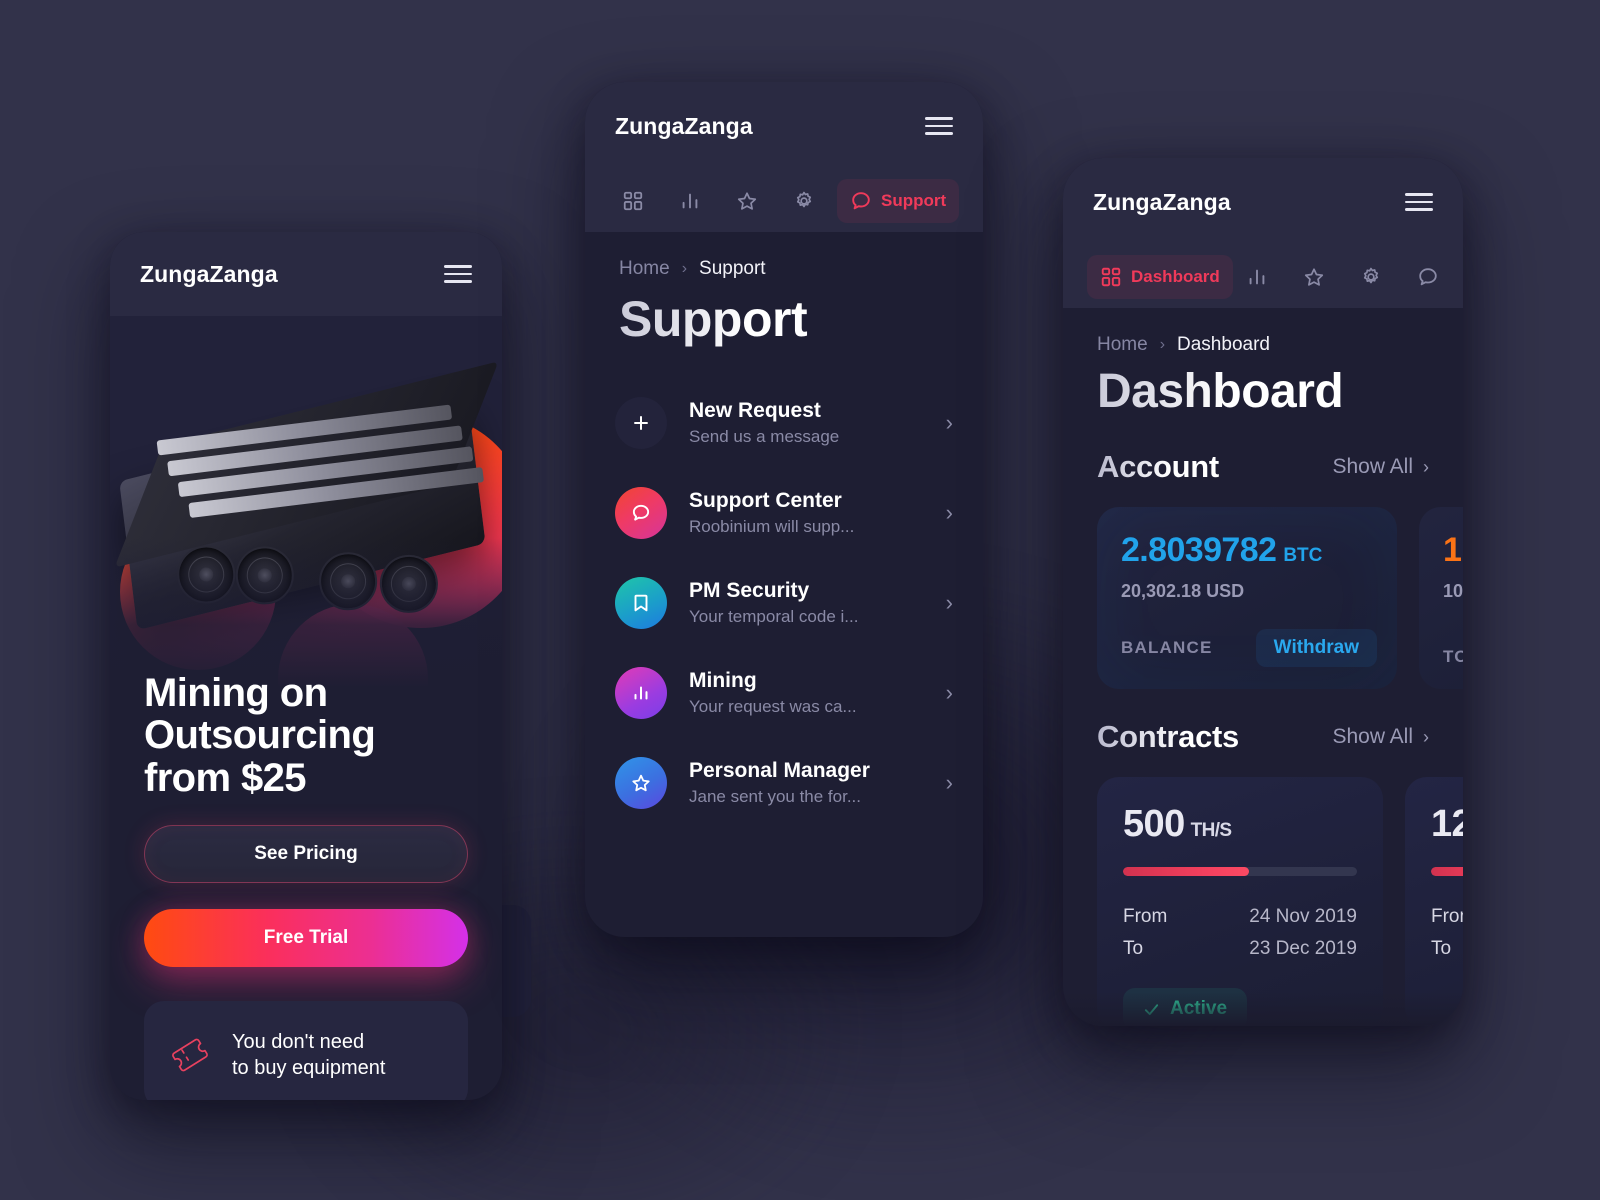  I want to click on list-item: Mining Your request was ca... ›, so click(784, 693).